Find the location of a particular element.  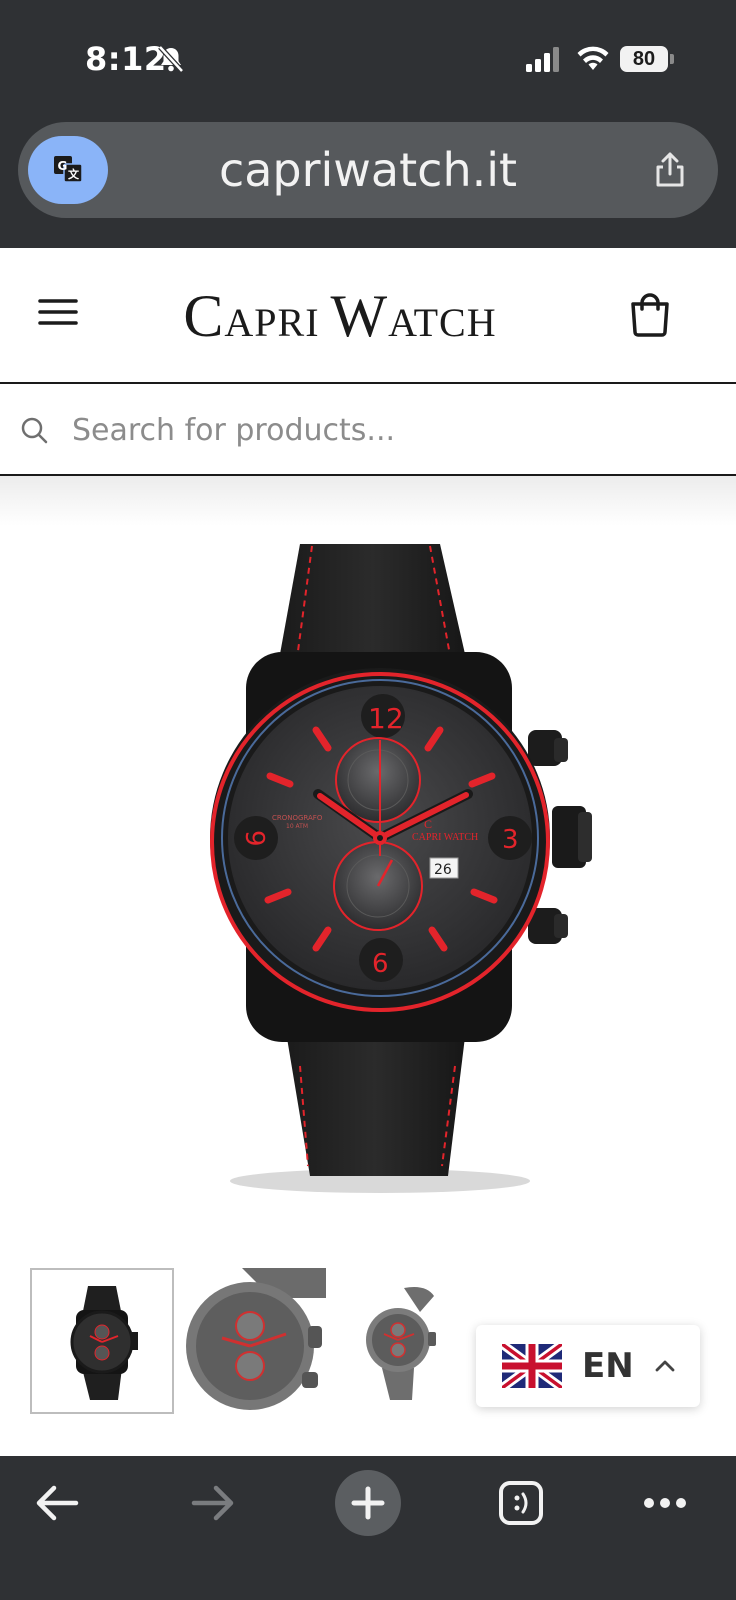

date-window: 26 is located at coordinates (443, 870).